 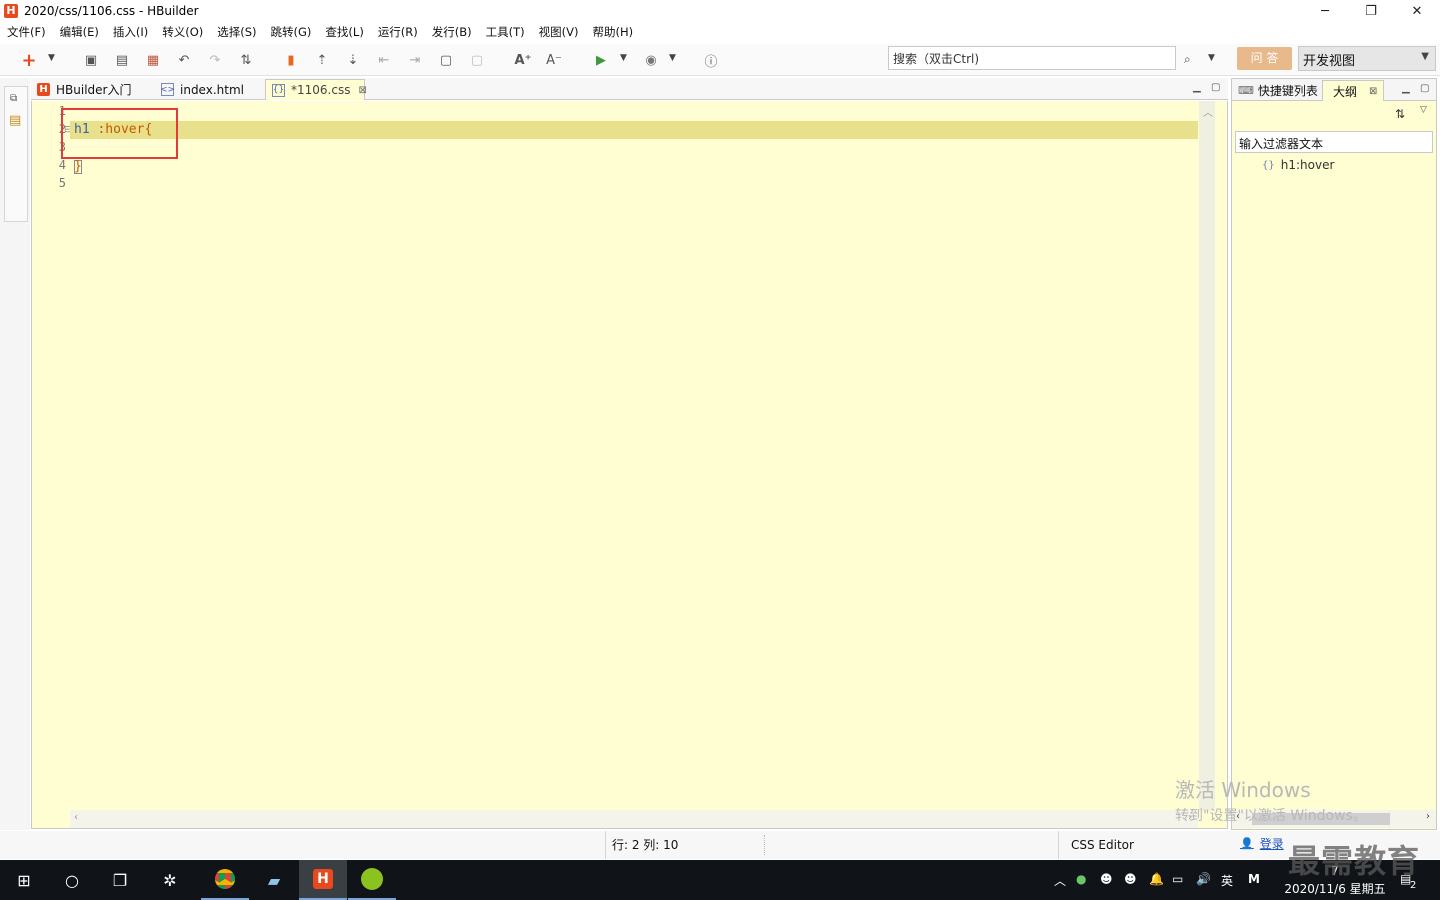 I want to click on editor-type: CSS Editor, so click(x=1096, y=845).